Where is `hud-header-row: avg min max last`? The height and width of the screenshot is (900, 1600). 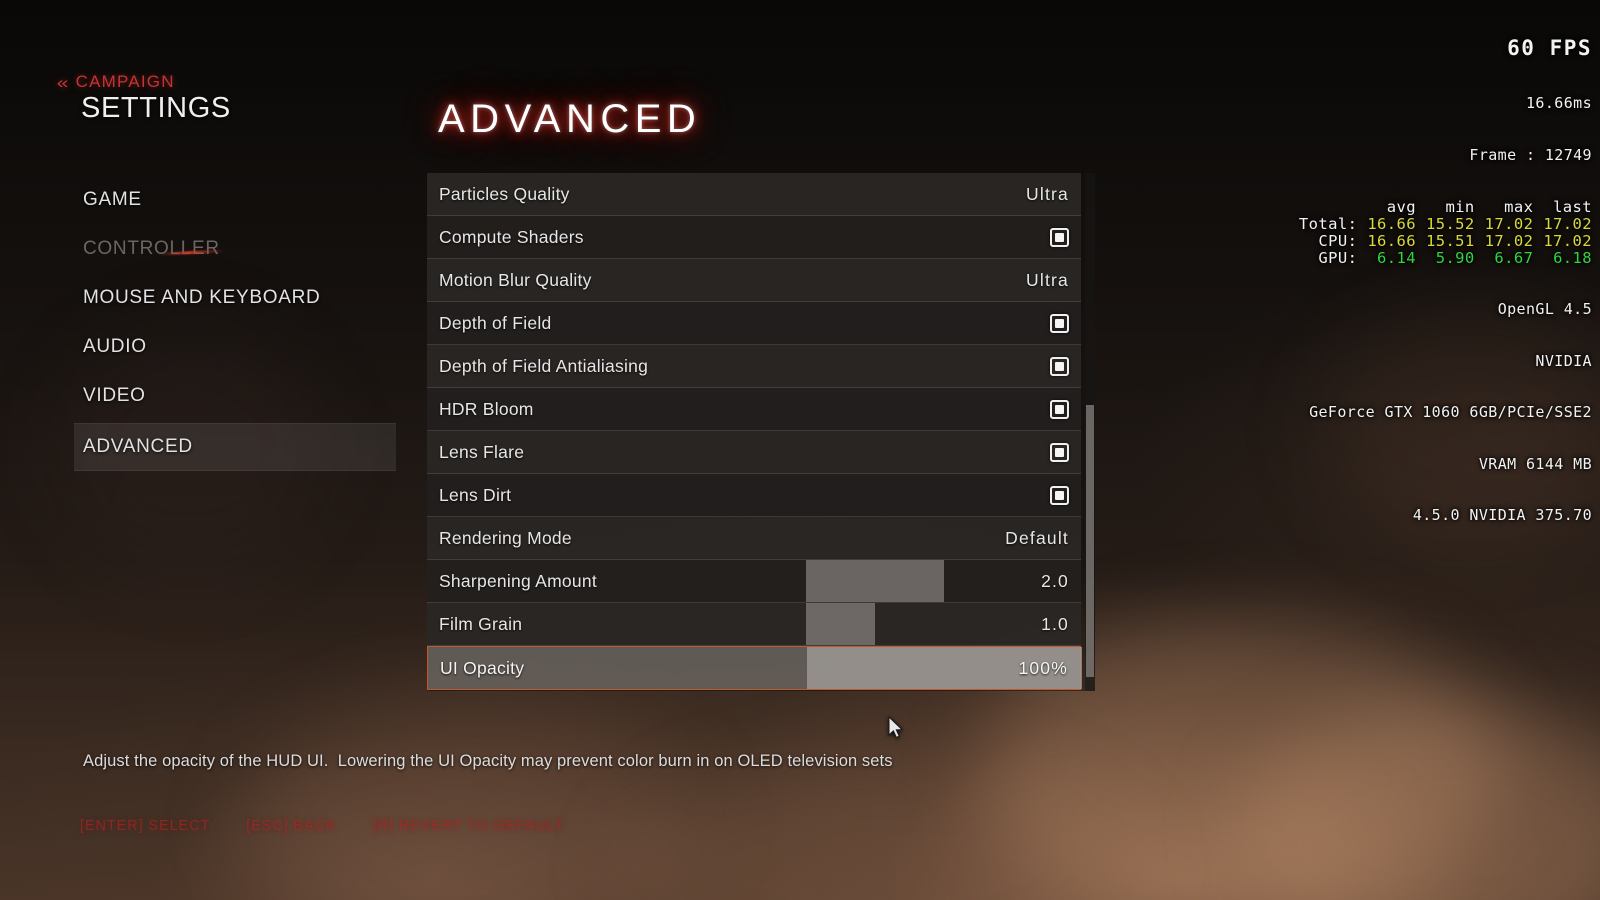
hud-header-row: avg min max last is located at coordinates (1445, 207).